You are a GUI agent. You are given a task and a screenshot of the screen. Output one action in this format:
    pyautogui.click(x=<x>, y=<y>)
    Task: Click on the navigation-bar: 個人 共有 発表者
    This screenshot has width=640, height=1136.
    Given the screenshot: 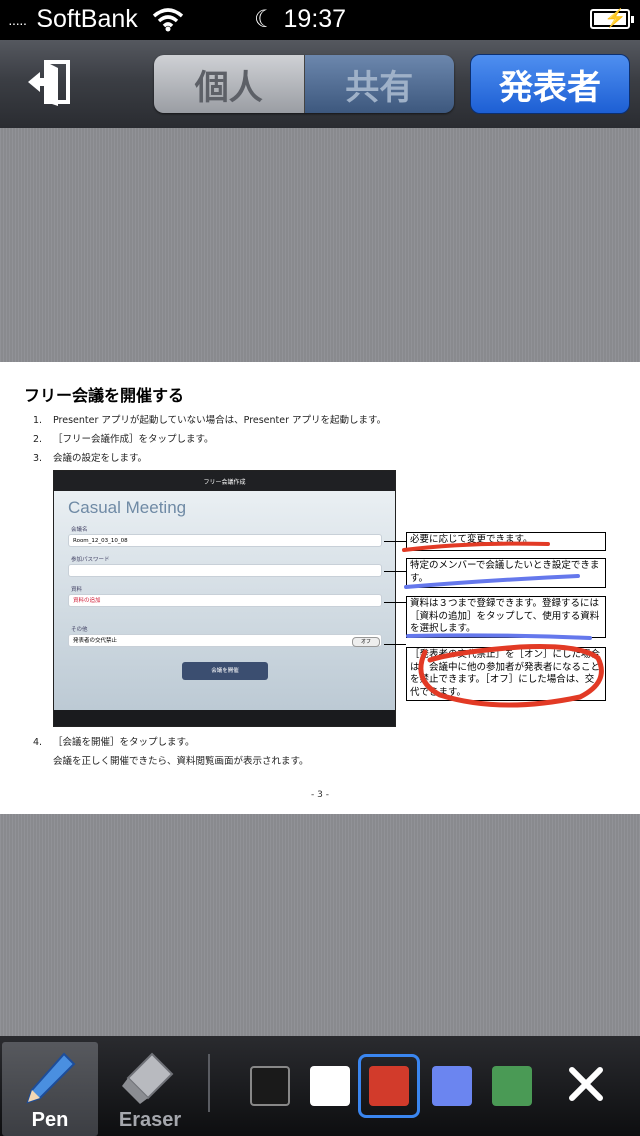 What is the action you would take?
    pyautogui.click(x=320, y=84)
    